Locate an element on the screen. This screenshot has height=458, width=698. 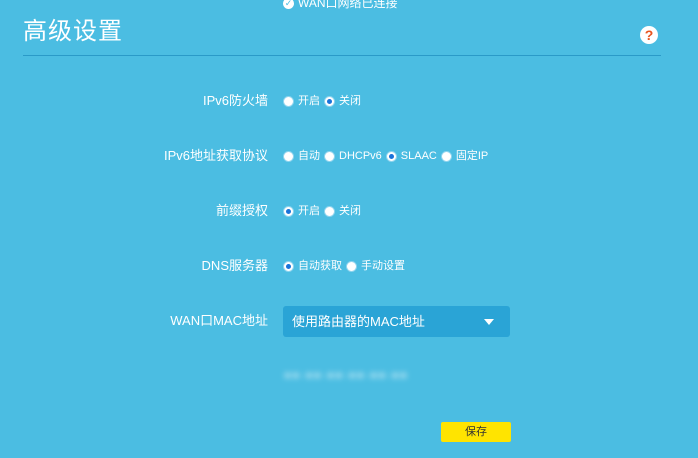
wan-mac-label: WAN口MAC地址 is located at coordinates (219, 320).